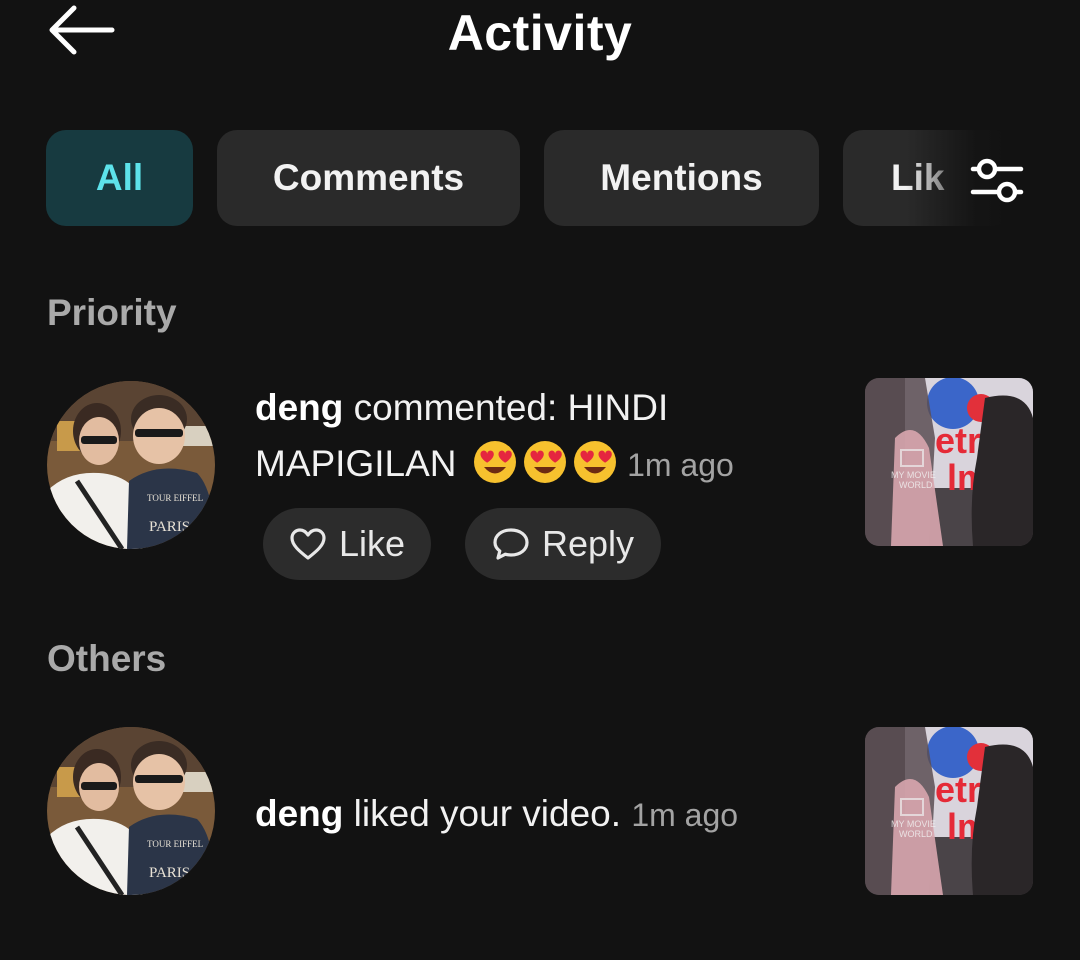 The width and height of the screenshot is (1080, 960). I want to click on sliders-icon, so click(997, 180).